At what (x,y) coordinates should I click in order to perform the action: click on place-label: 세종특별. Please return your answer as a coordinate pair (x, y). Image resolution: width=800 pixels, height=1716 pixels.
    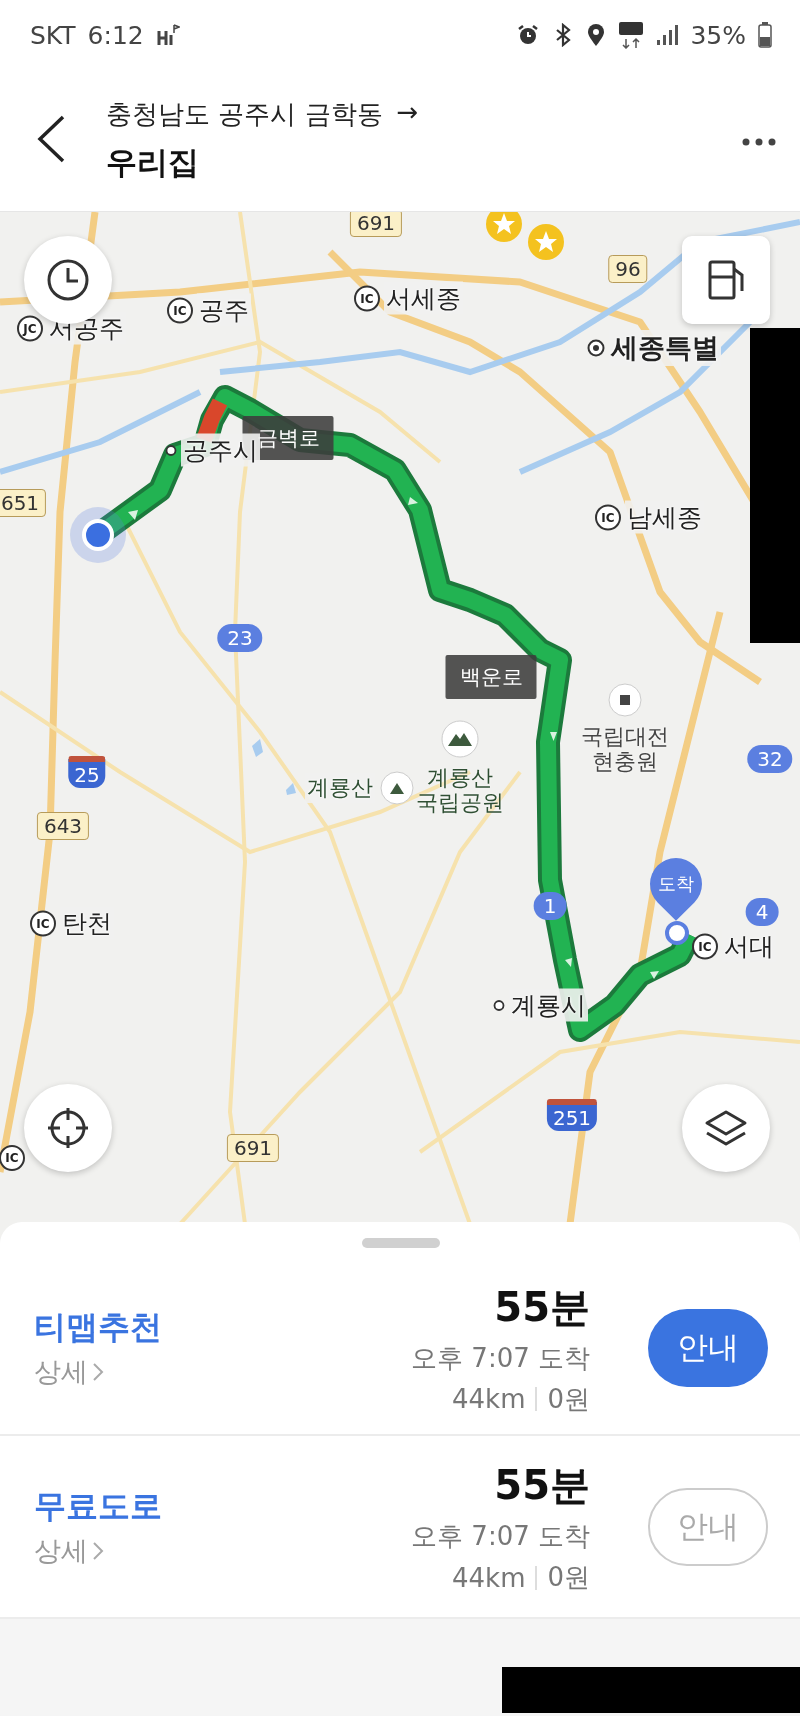
    Looking at the image, I should click on (665, 348).